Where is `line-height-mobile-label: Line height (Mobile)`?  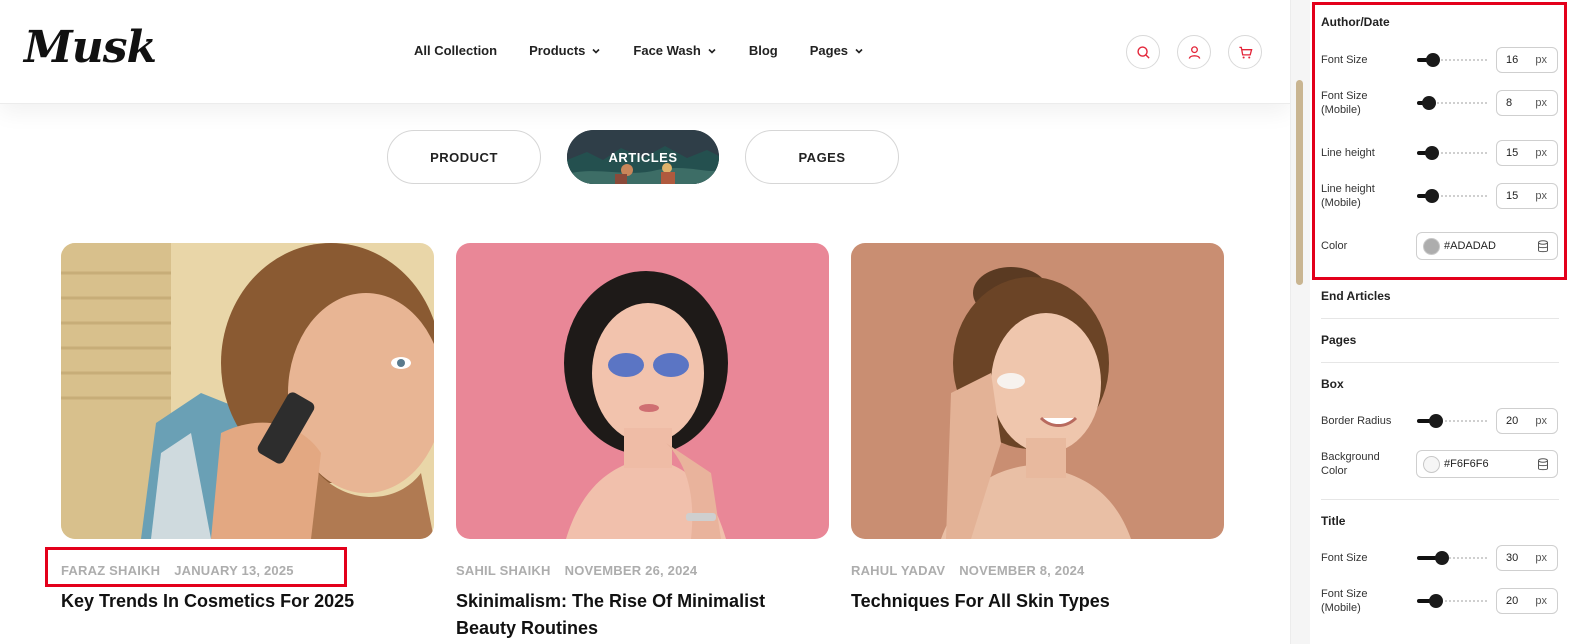 line-height-mobile-label: Line height (Mobile) is located at coordinates (1348, 196).